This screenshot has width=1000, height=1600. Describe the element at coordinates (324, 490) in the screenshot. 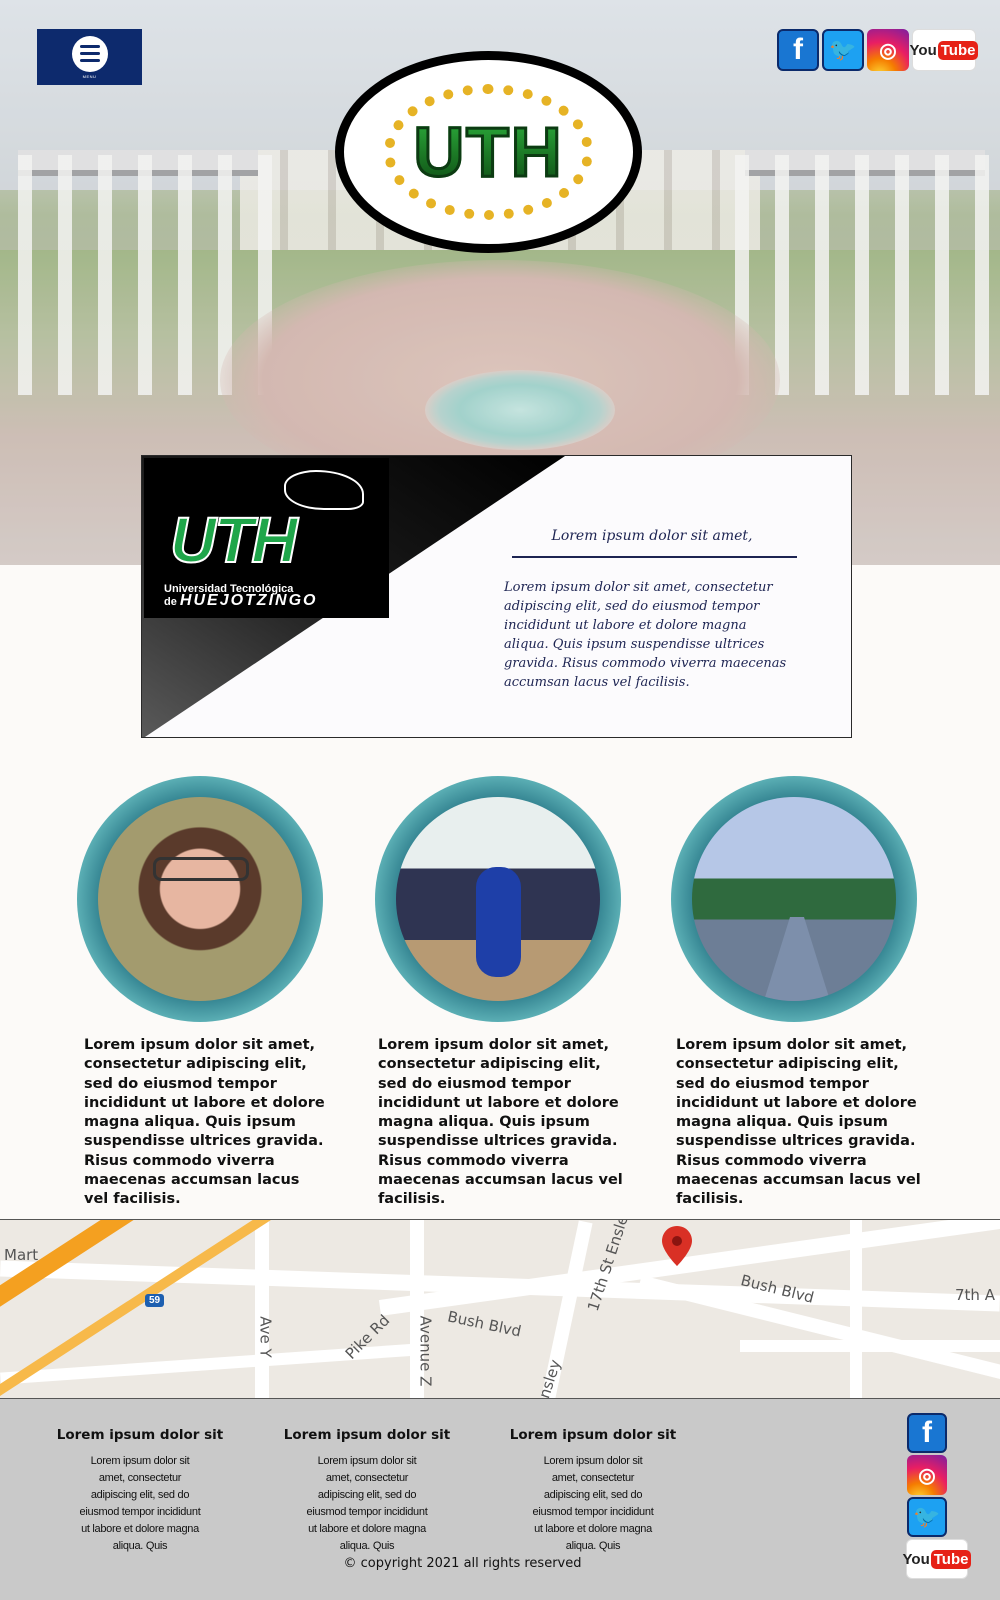

I see `bird-icon` at that location.